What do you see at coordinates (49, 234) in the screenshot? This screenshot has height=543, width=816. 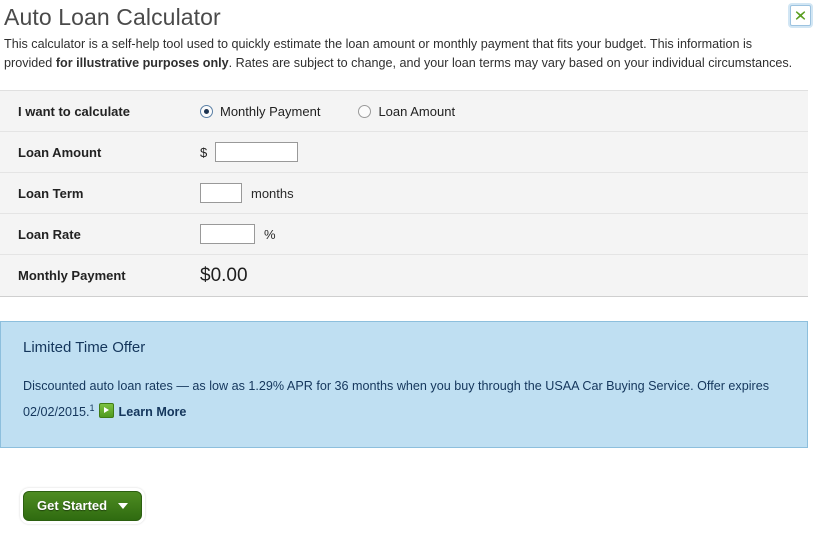 I see `label-loan-rate: Loan Rate` at bounding box center [49, 234].